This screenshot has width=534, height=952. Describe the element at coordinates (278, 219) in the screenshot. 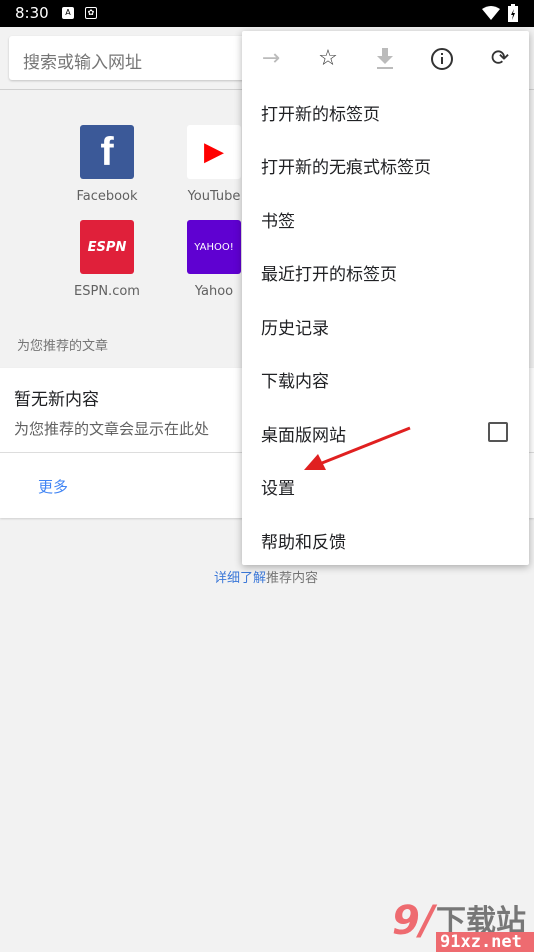

I see `menu-item-bookmarks: 书签` at that location.